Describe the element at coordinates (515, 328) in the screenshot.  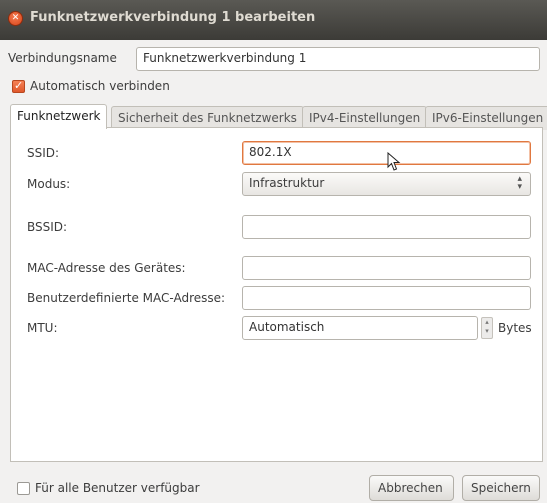
I see `mtu-unit: Bytes` at that location.